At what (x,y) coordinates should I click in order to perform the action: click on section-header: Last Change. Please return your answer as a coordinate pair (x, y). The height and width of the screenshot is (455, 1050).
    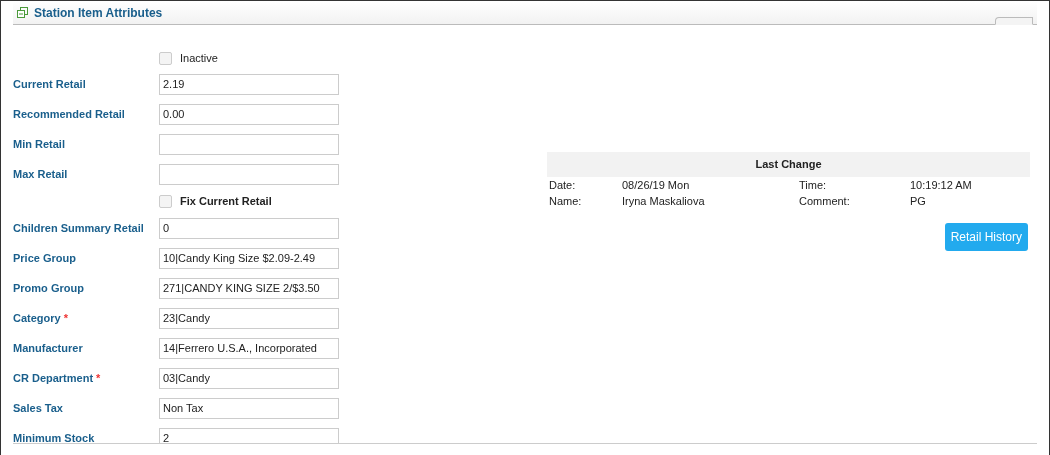
    Looking at the image, I should click on (788, 164).